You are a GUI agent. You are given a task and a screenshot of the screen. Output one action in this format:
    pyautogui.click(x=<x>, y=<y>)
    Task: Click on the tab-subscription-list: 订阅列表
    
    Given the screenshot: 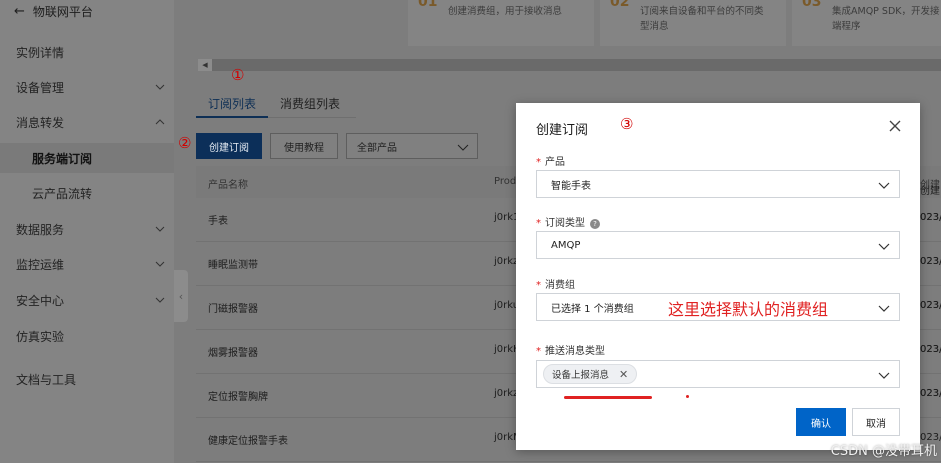 What is the action you would take?
    pyautogui.click(x=232, y=105)
    